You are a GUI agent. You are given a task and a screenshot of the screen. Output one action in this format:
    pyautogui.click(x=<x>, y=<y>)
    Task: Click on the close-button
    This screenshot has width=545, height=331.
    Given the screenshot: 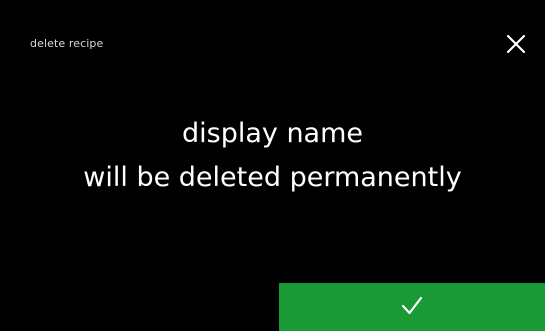 What is the action you would take?
    pyautogui.click(x=516, y=44)
    